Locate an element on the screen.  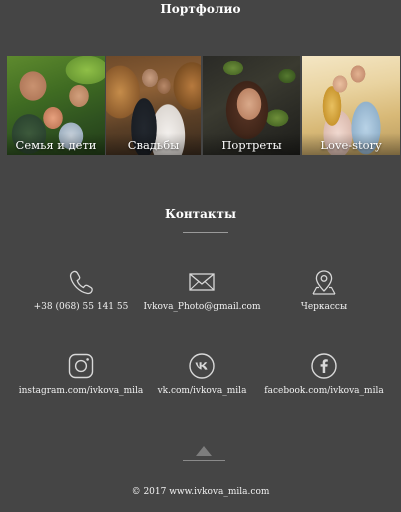
copyright-text: © 2017 www.ivkova_mila.com is located at coordinates (200, 492).